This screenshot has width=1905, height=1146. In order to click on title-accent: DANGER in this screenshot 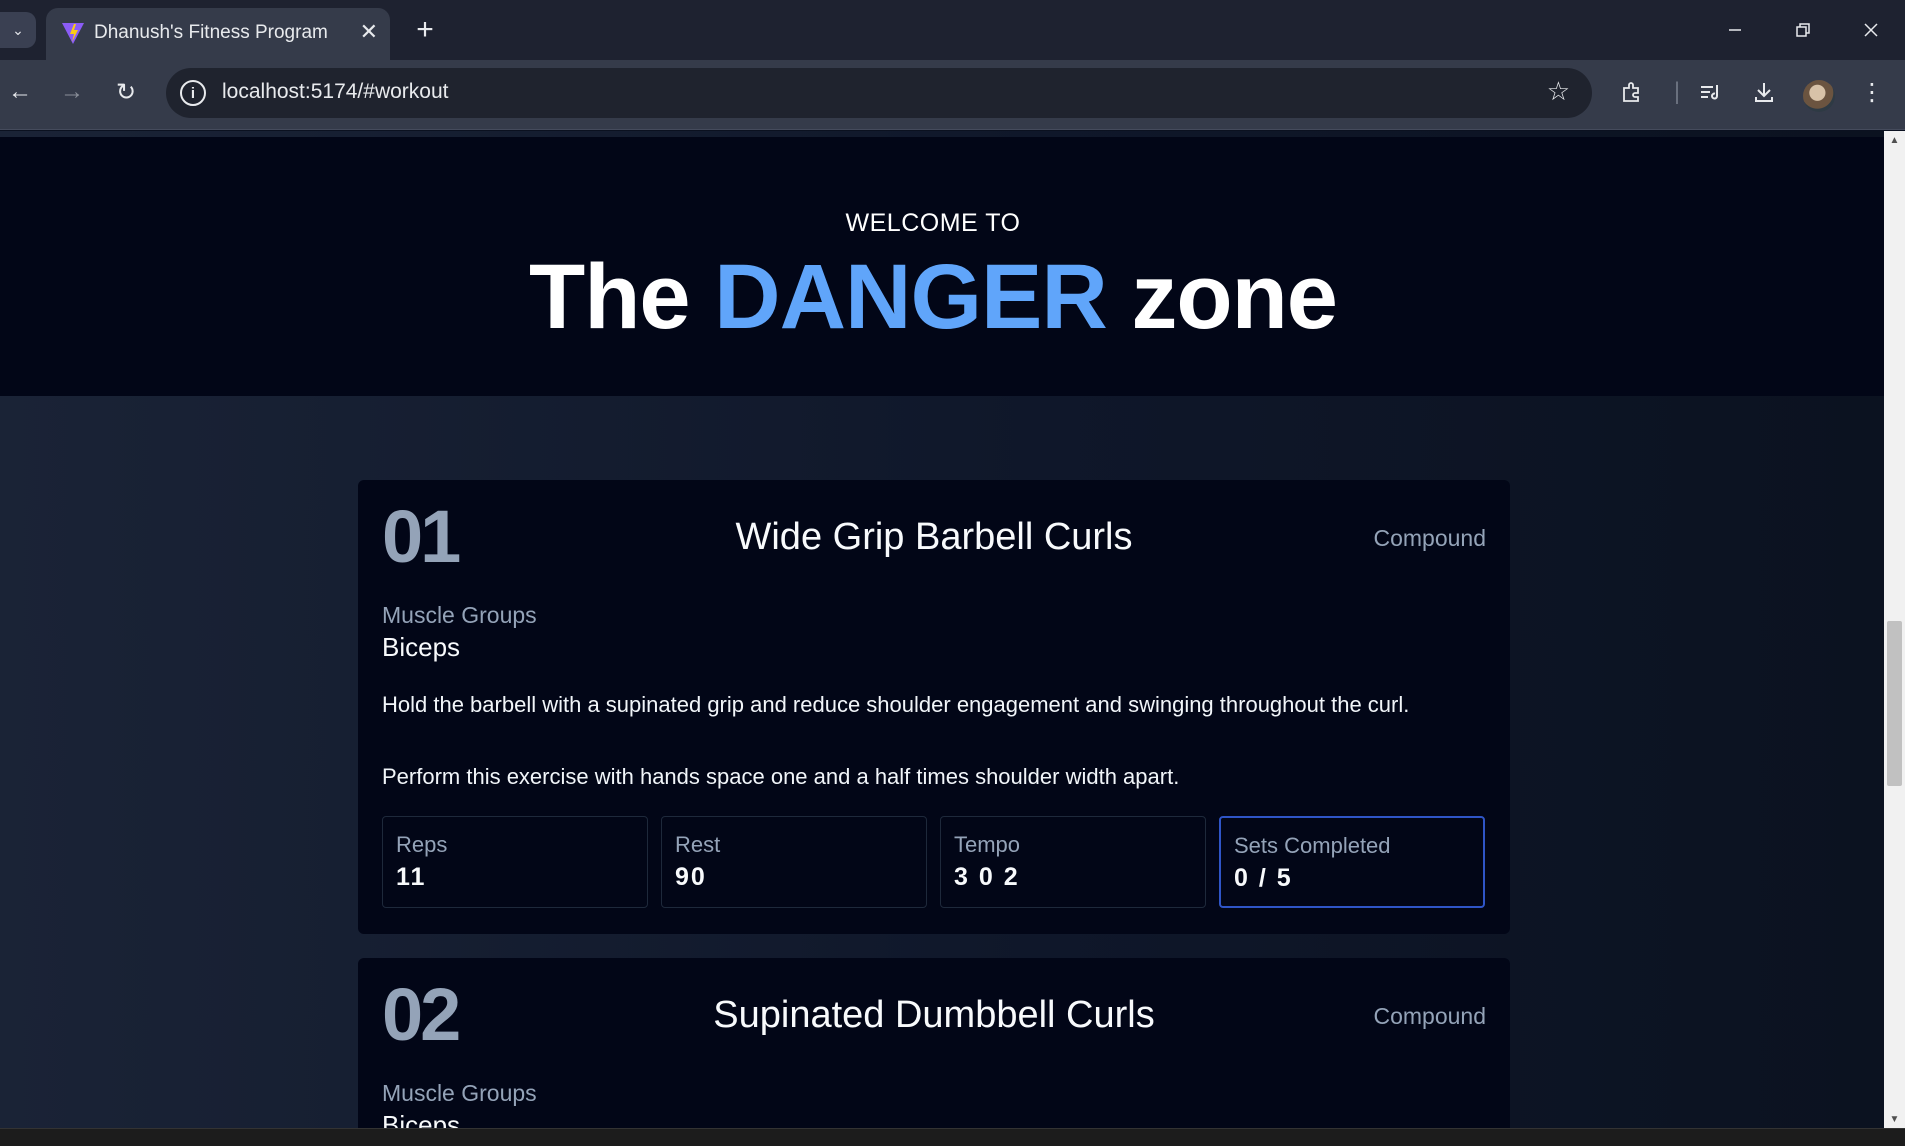, I will do `click(911, 297)`.